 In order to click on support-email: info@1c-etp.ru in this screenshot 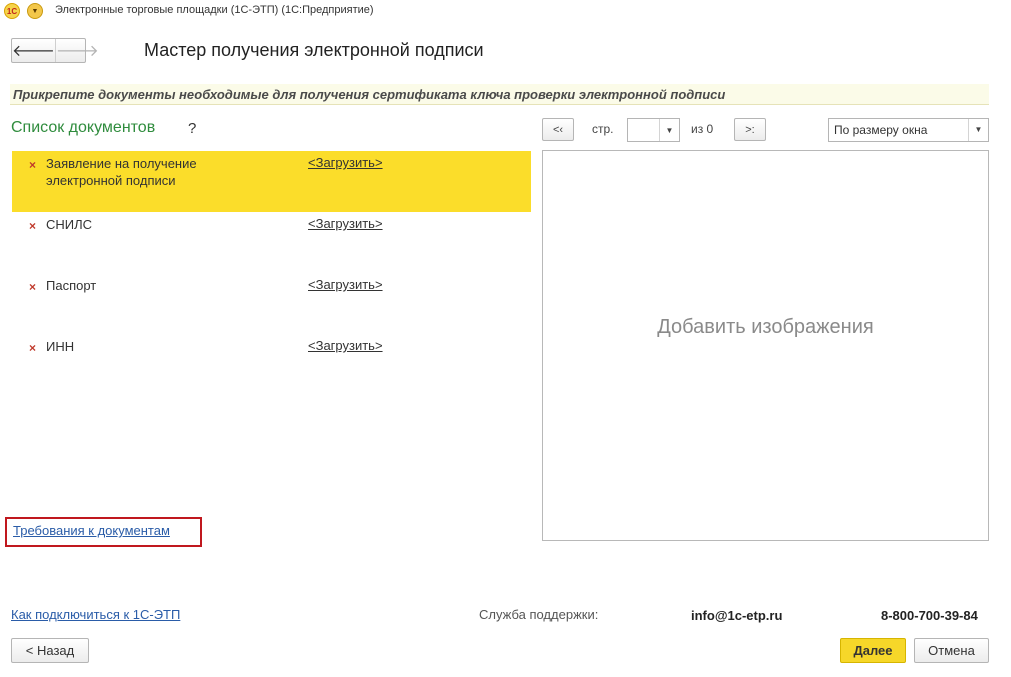, I will do `click(737, 615)`.